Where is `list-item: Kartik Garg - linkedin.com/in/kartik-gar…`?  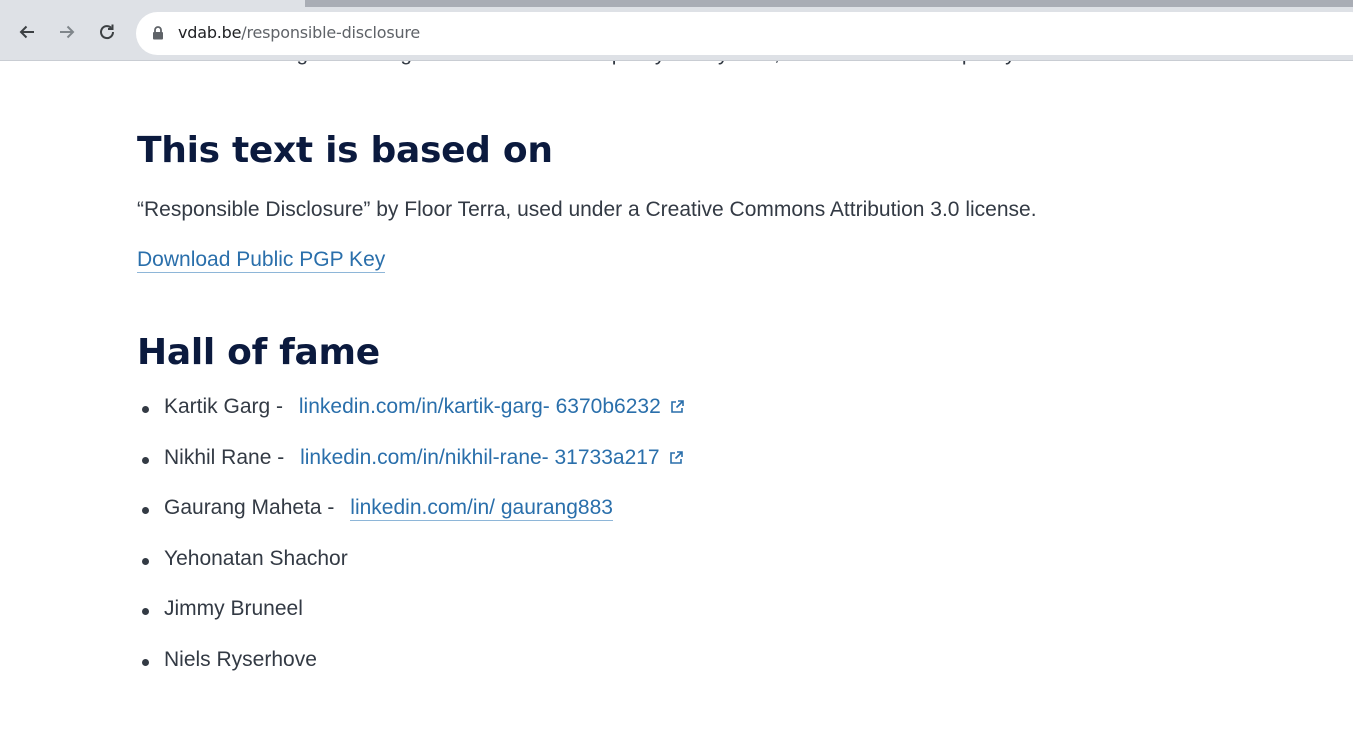 list-item: Kartik Garg - linkedin.com/in/kartik-gar… is located at coordinates (411, 420).